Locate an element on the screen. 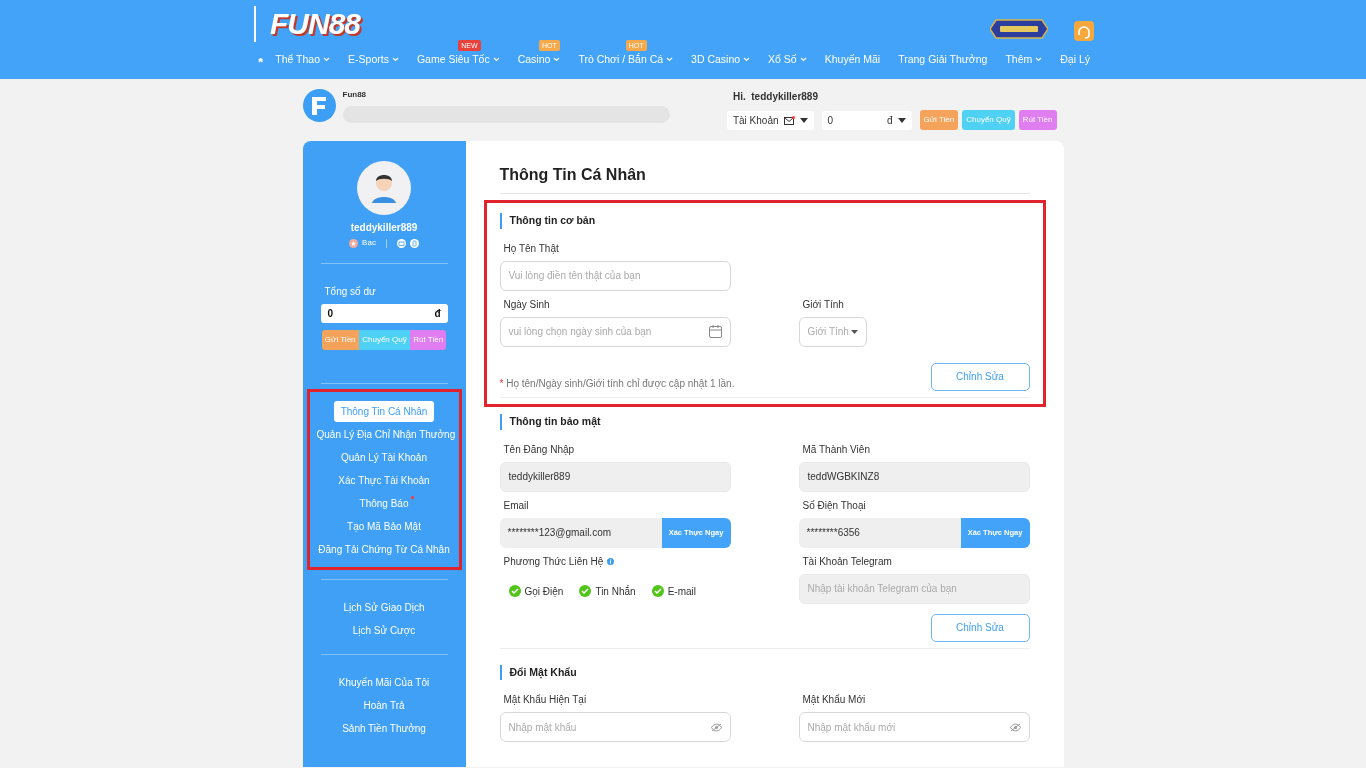  username: teddykiller889 is located at coordinates (384, 228).